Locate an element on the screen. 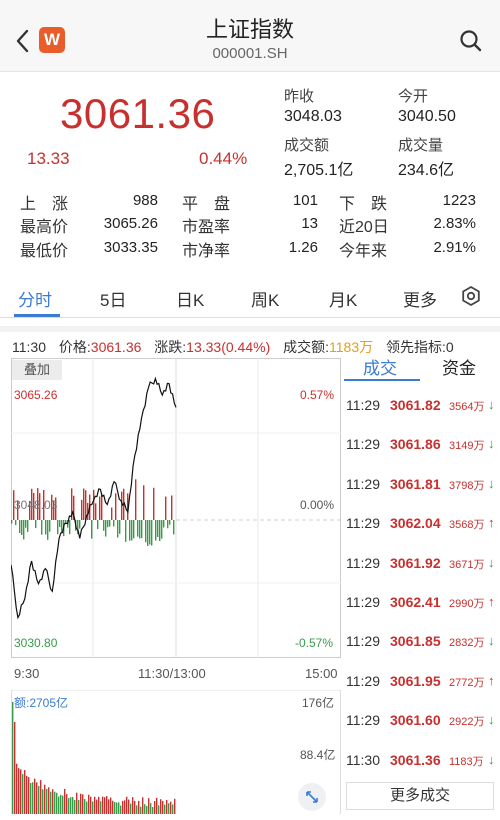 The width and height of the screenshot is (500, 820). pb-label: 市净率 is located at coordinates (206, 251).